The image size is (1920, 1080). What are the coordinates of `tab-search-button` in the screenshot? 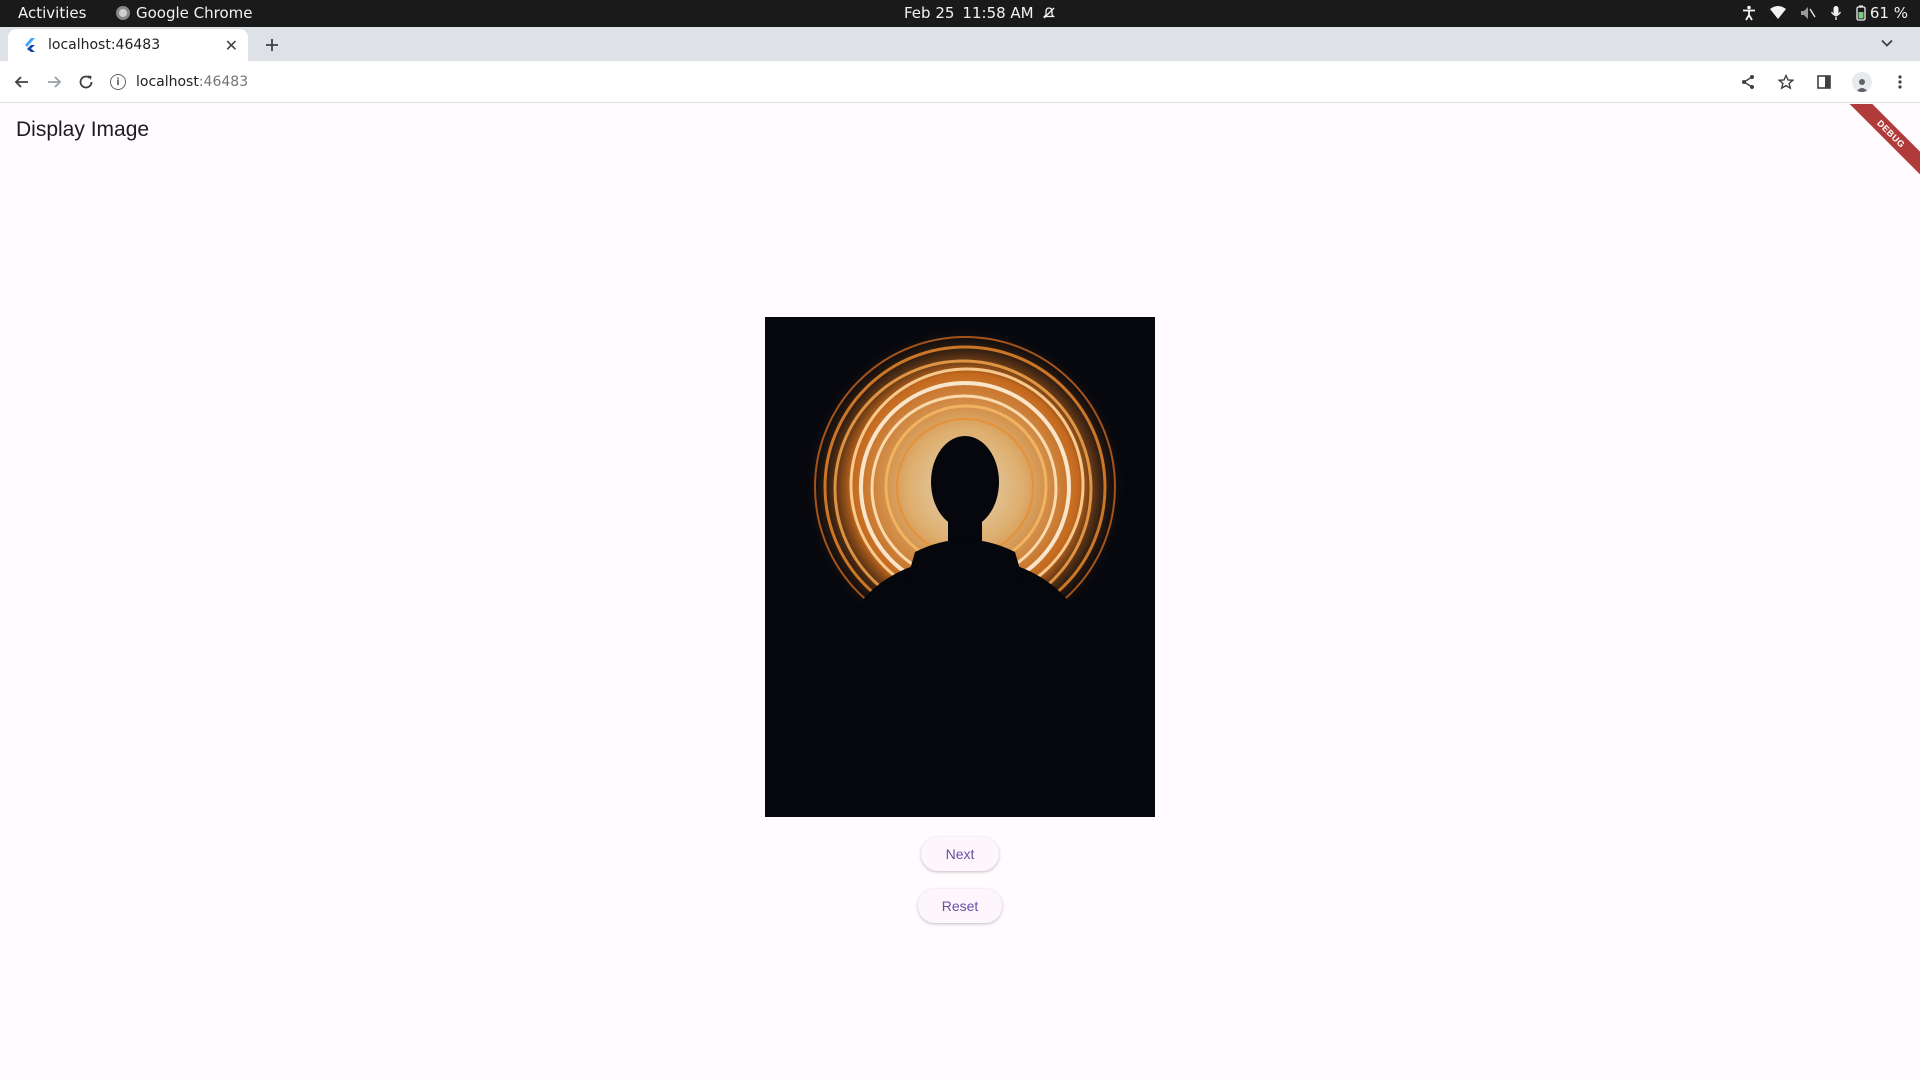 It's located at (1887, 44).